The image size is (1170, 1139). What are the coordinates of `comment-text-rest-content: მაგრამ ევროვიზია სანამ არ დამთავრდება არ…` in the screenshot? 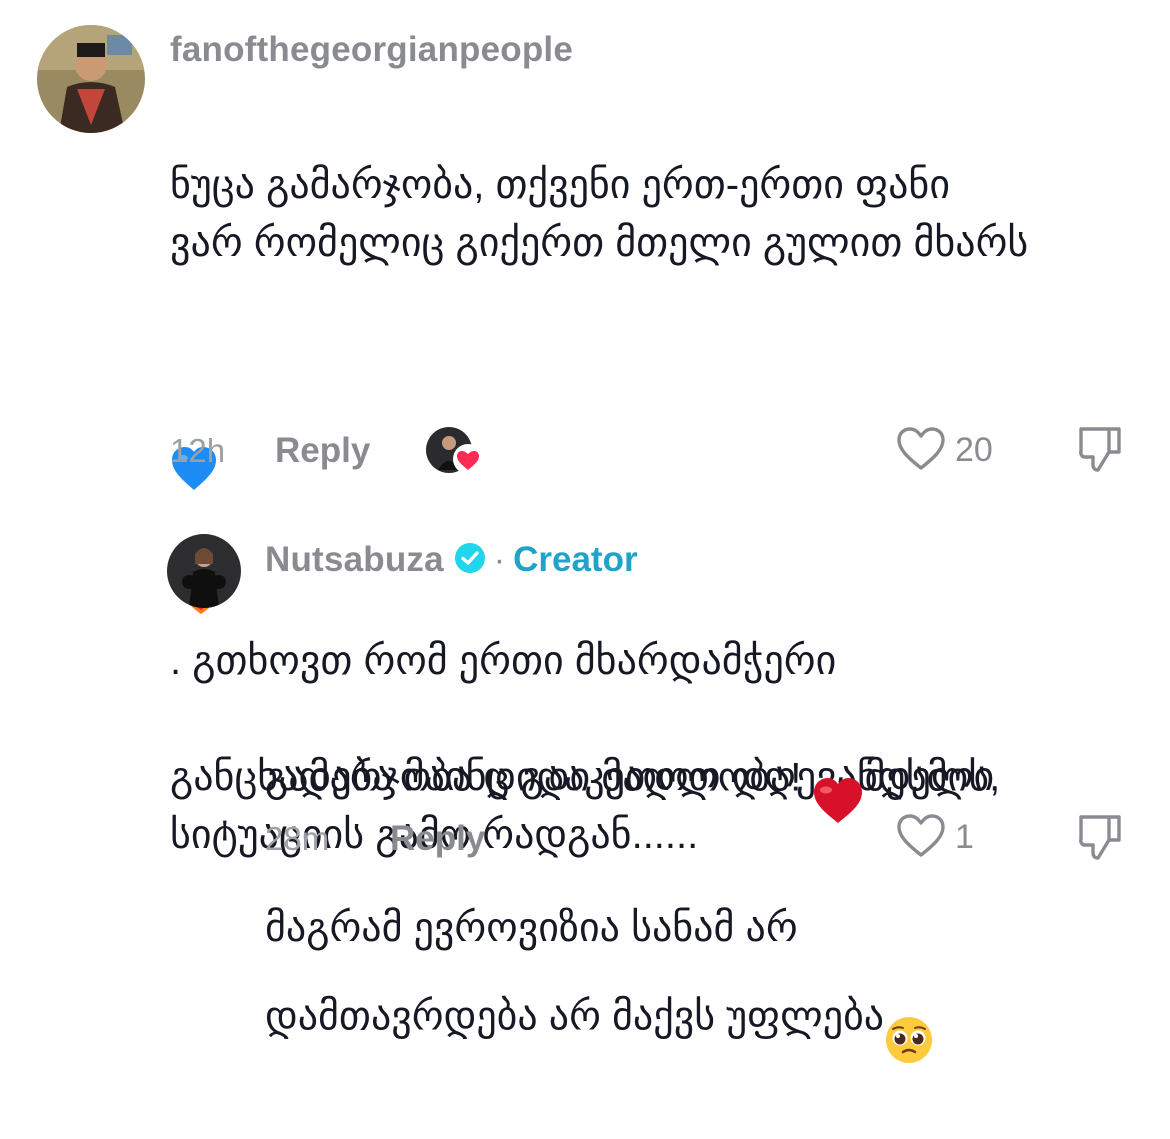 It's located at (575, 972).